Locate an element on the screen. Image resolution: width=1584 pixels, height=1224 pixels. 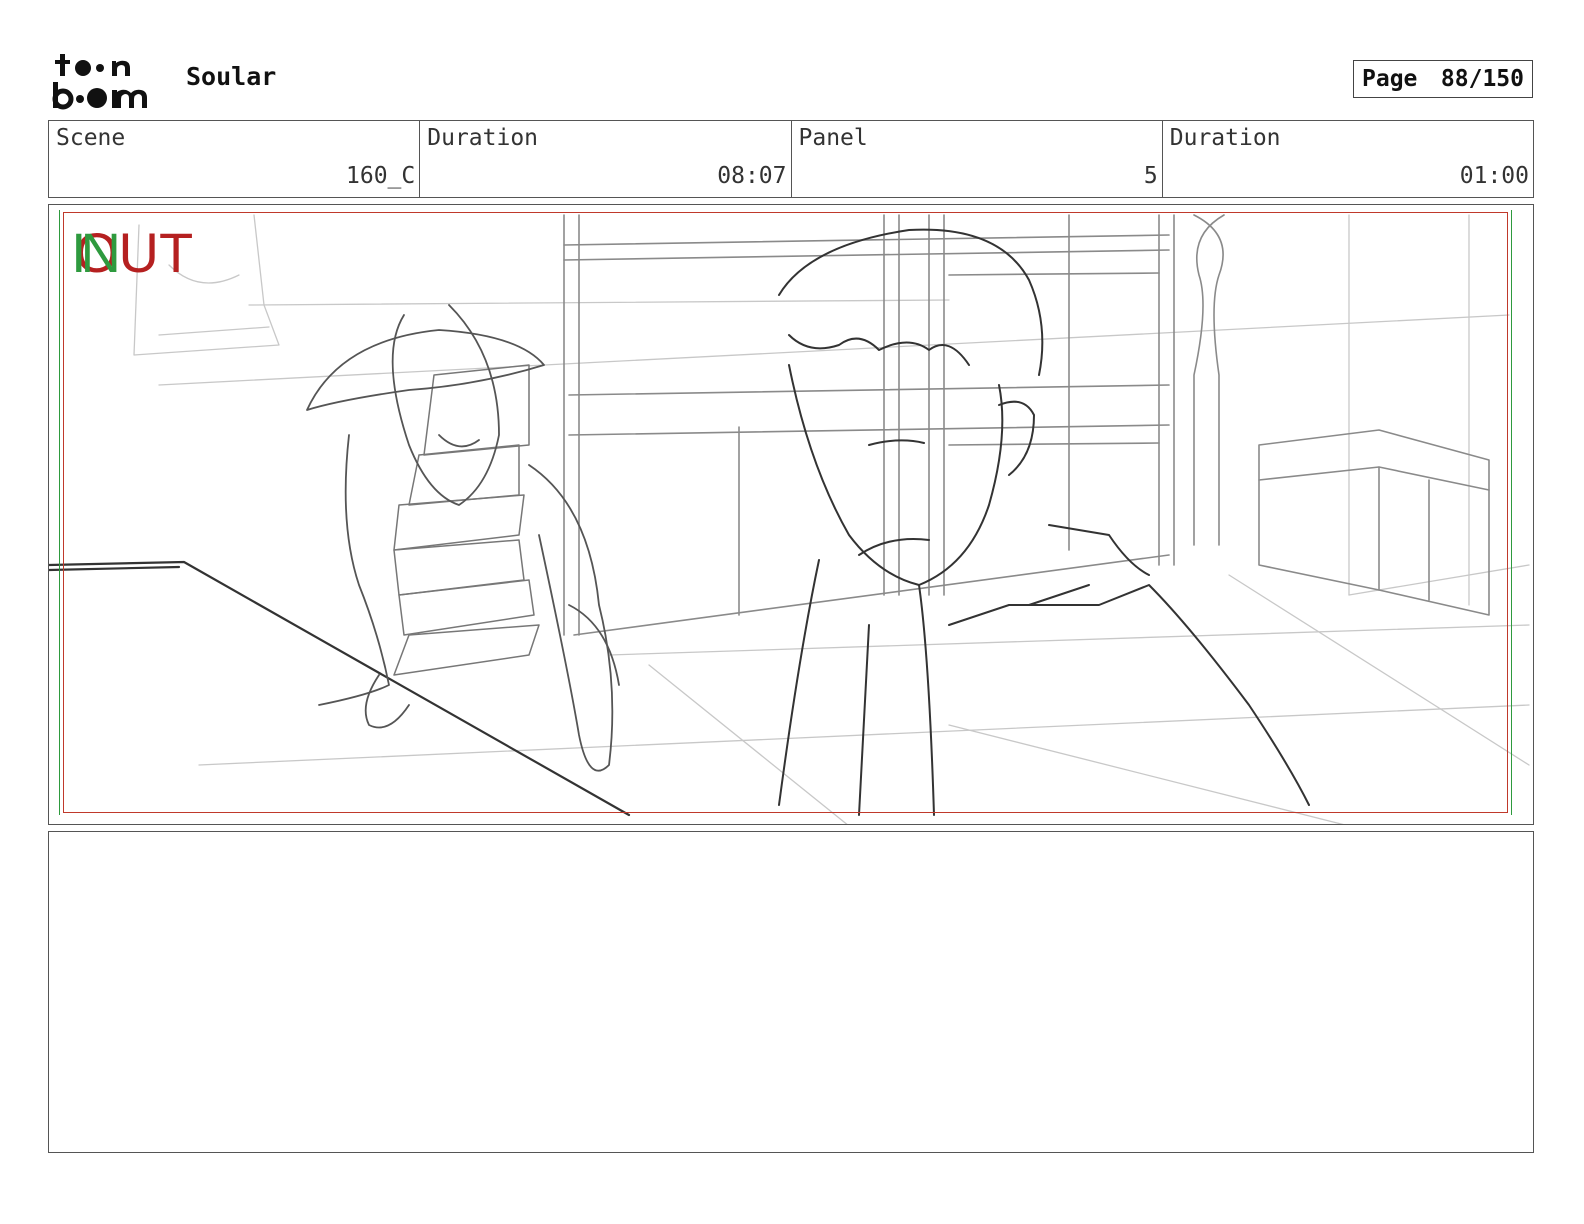
project-title: Soular is located at coordinates (231, 76).